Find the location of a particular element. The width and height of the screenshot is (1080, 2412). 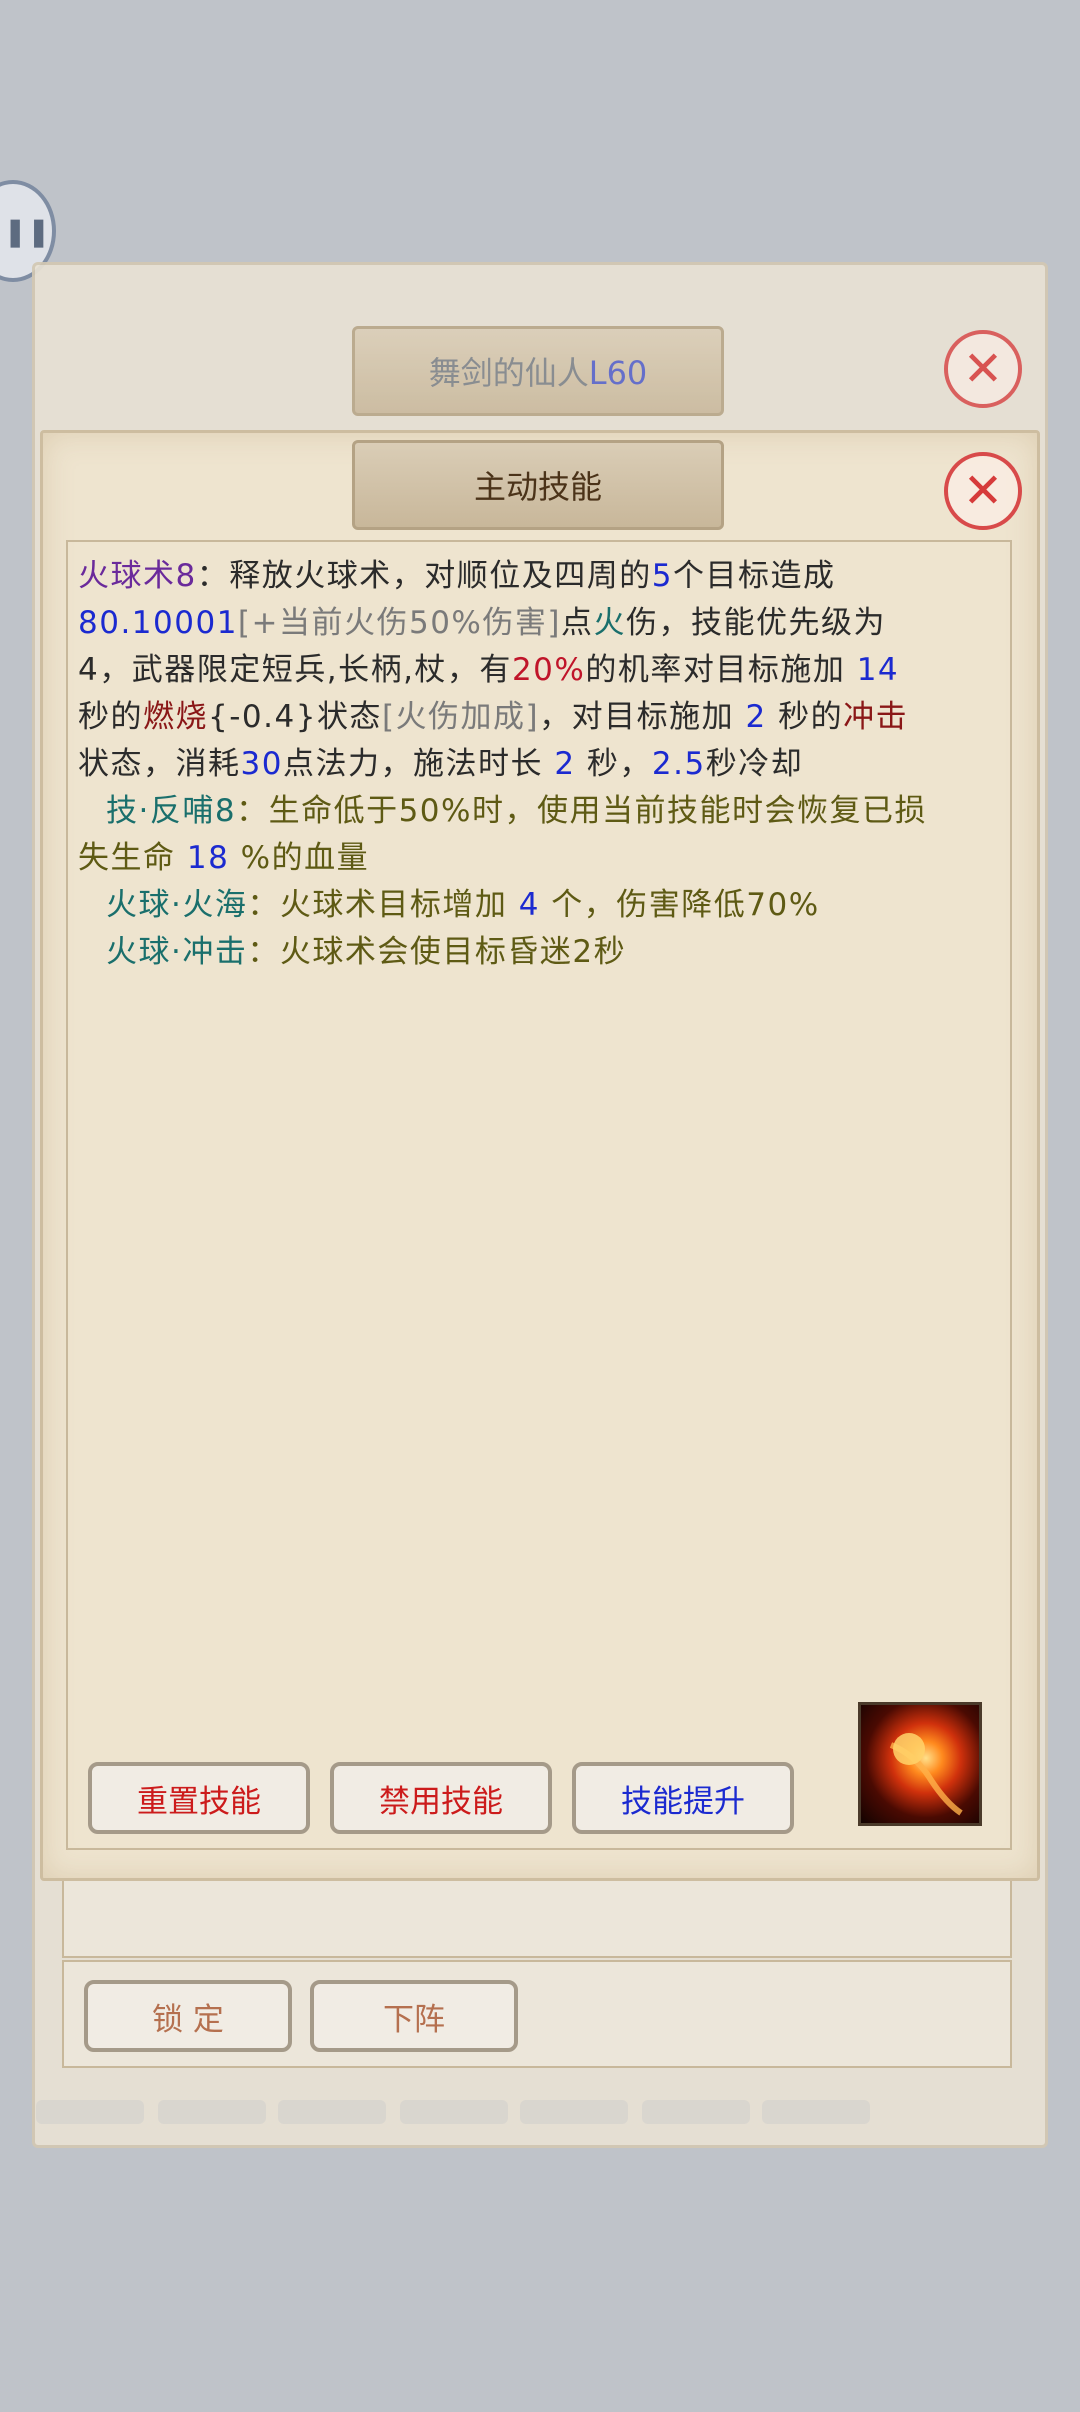

skill-title-plate: 主动技能 is located at coordinates (538, 485).